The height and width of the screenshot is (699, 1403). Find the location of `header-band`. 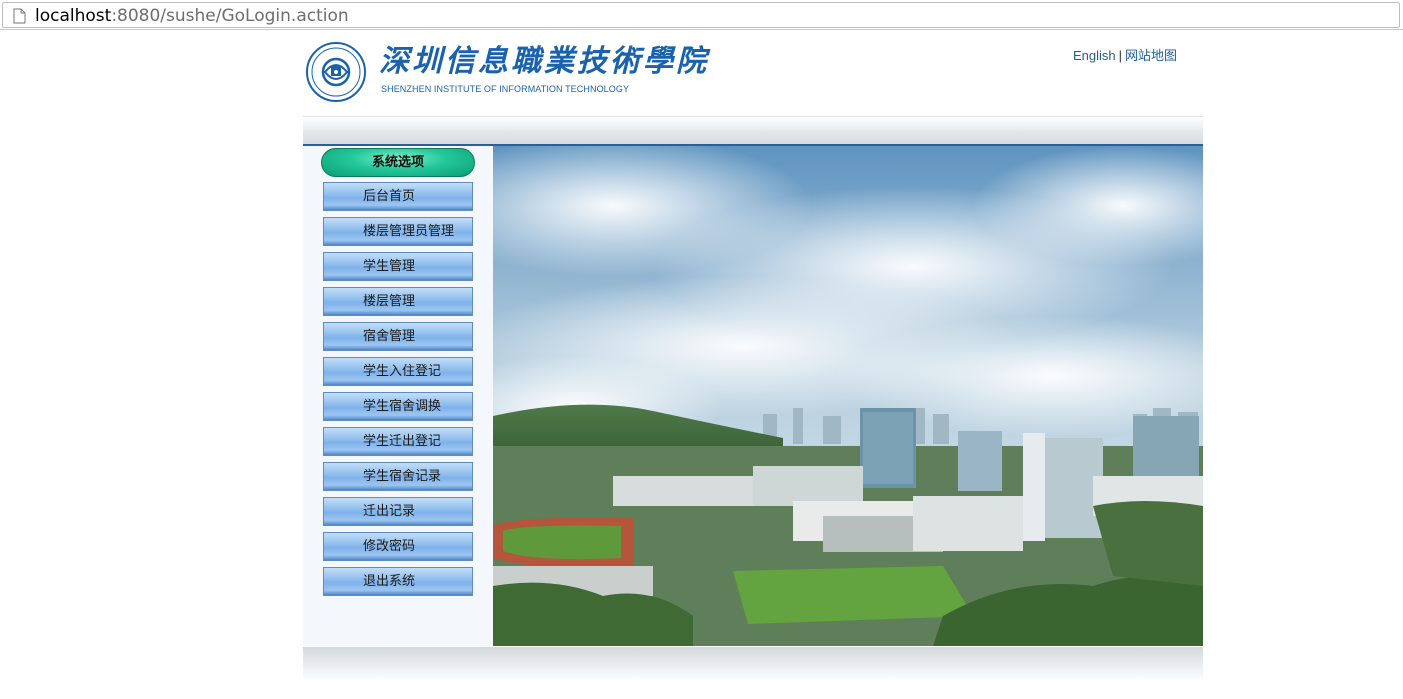

header-band is located at coordinates (753, 130).